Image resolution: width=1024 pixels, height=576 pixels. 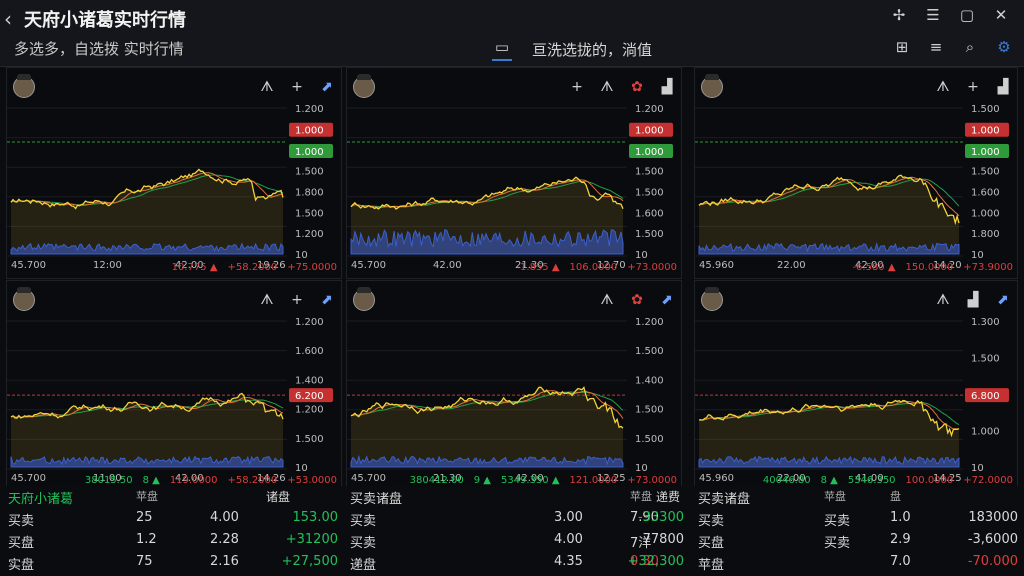 I want to click on panel-tools: ᗑ ▟ ⬈, so click(x=973, y=300).